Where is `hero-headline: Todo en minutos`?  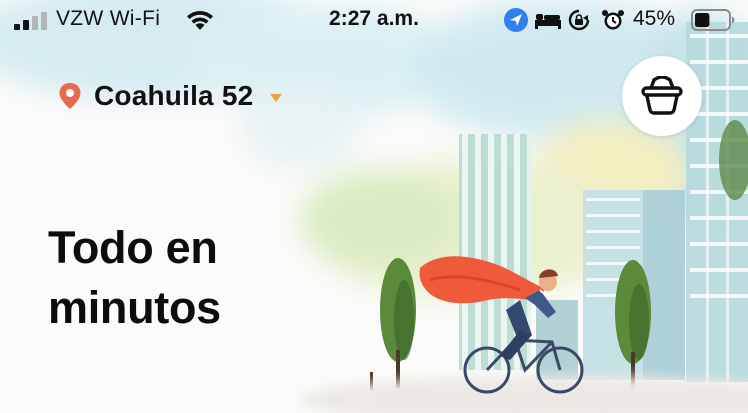 hero-headline: Todo en minutos is located at coordinates (193, 278).